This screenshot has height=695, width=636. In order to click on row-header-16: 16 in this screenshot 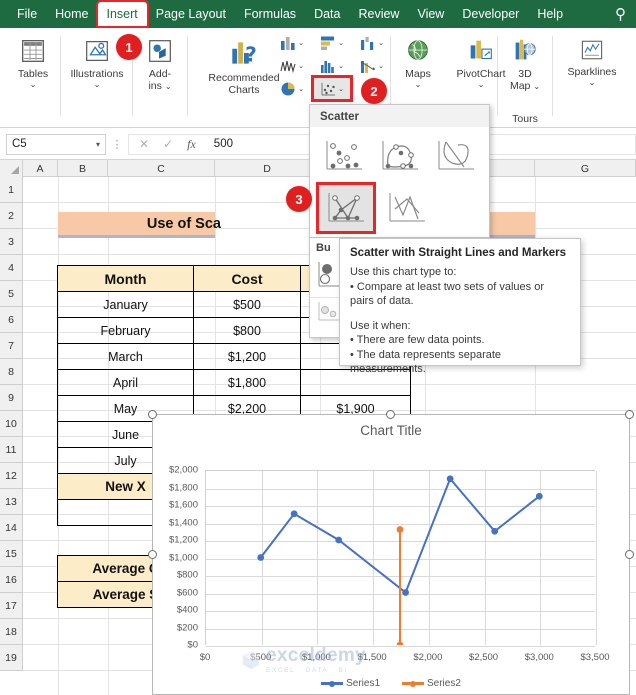, I will do `click(11, 580)`.